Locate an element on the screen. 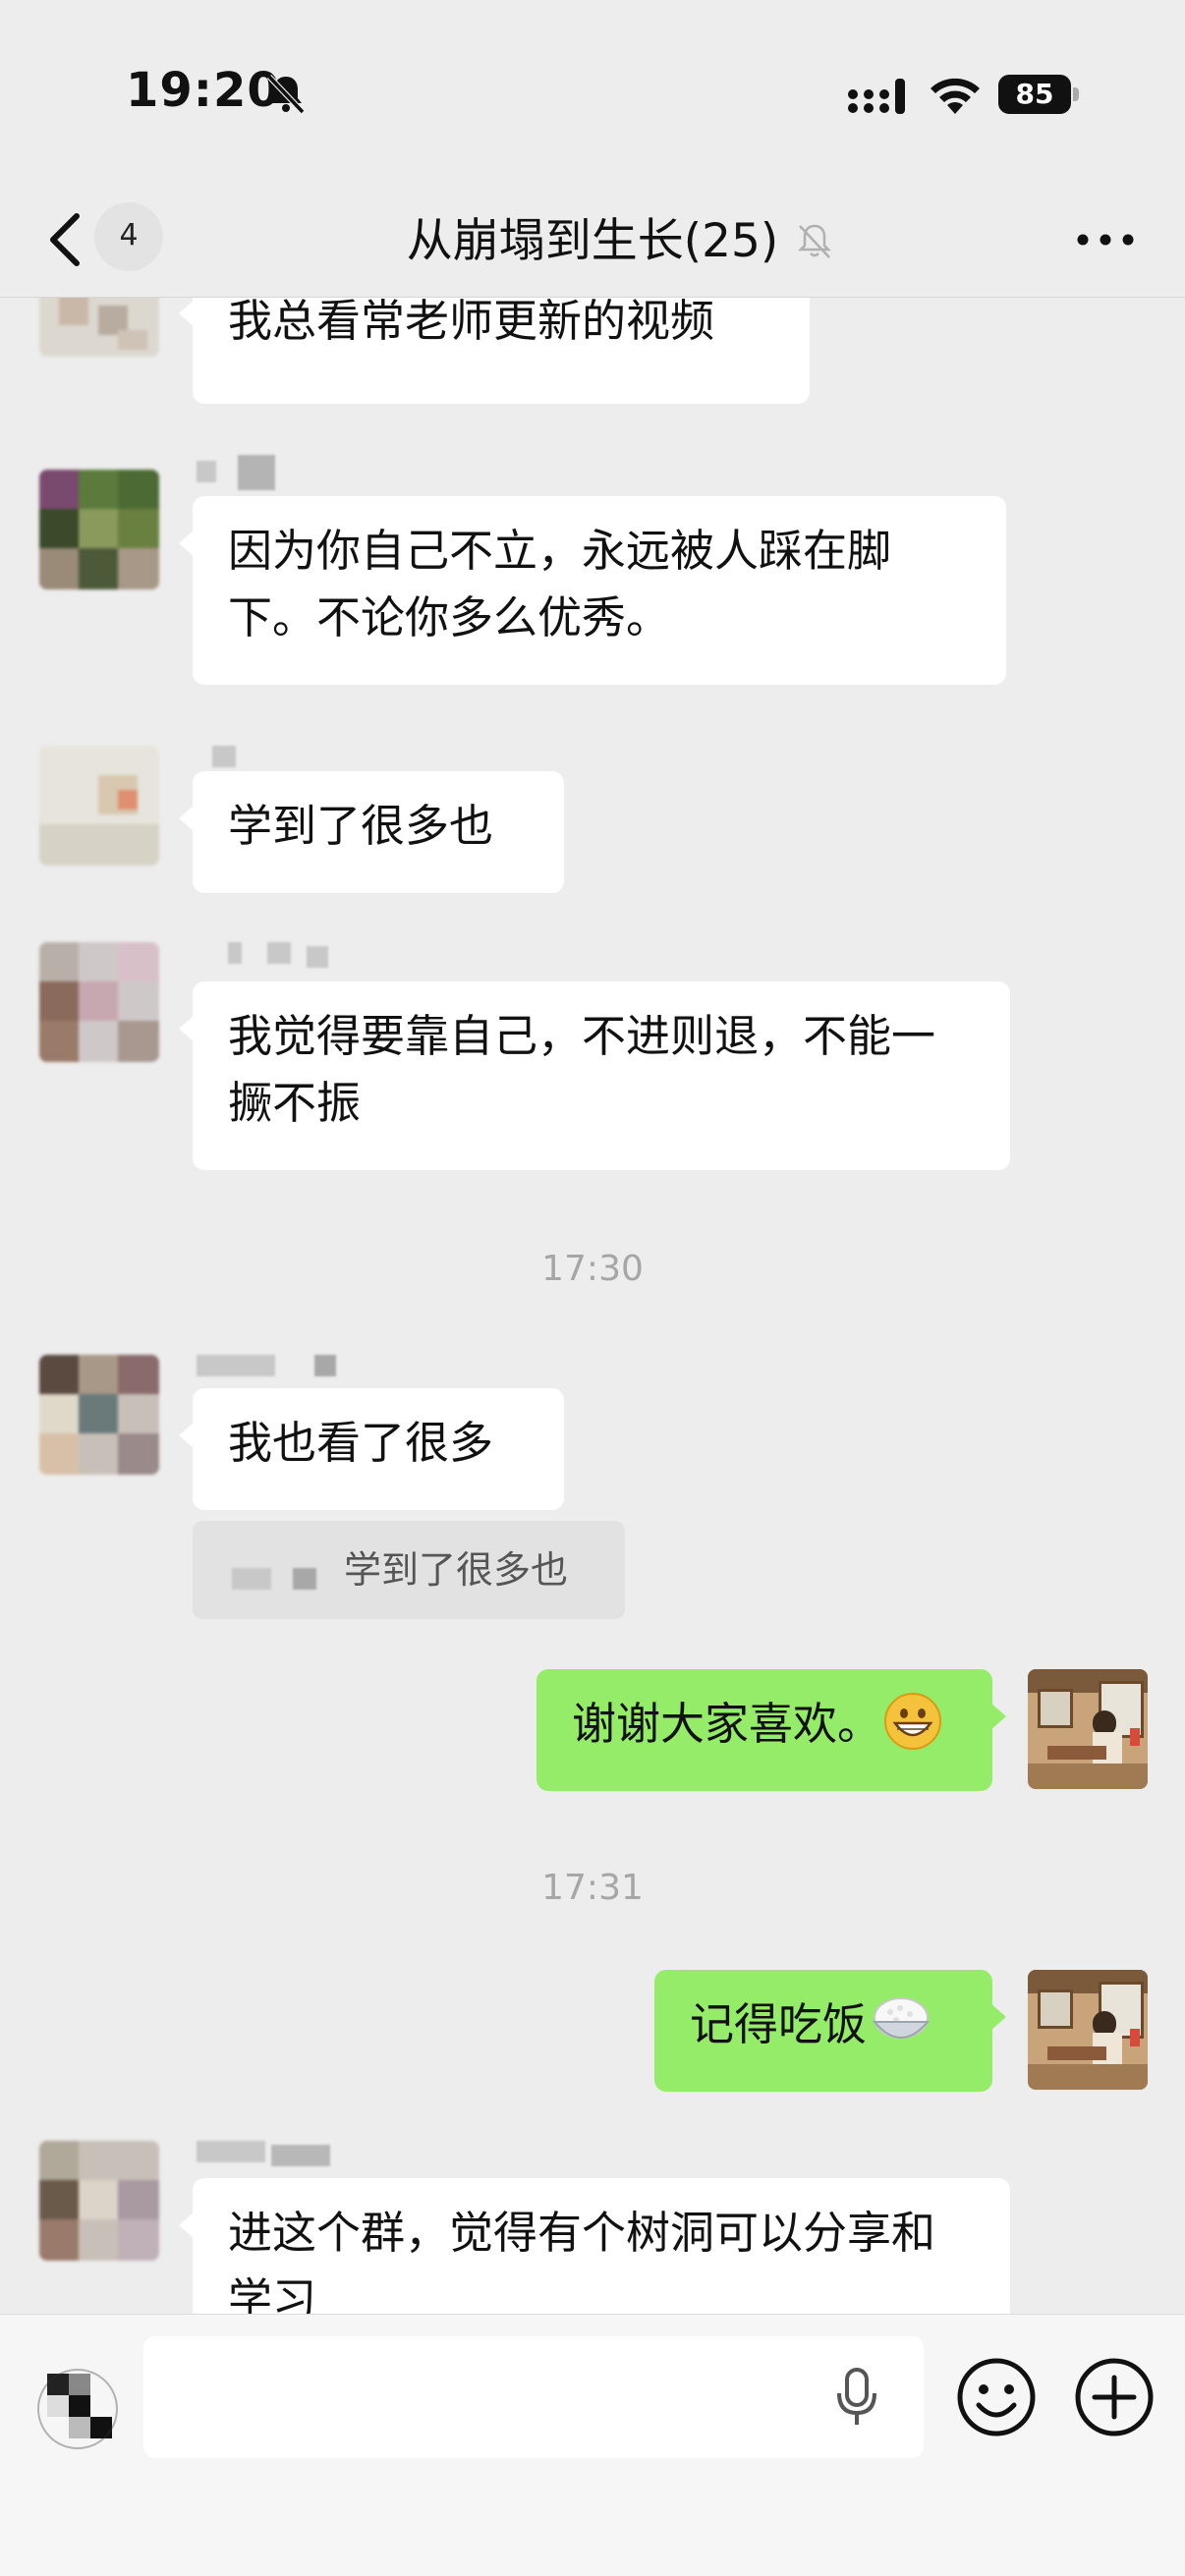 This screenshot has width=1185, height=2576. message-bubble: 我总看常老师更新的视频 is located at coordinates (495, 351).